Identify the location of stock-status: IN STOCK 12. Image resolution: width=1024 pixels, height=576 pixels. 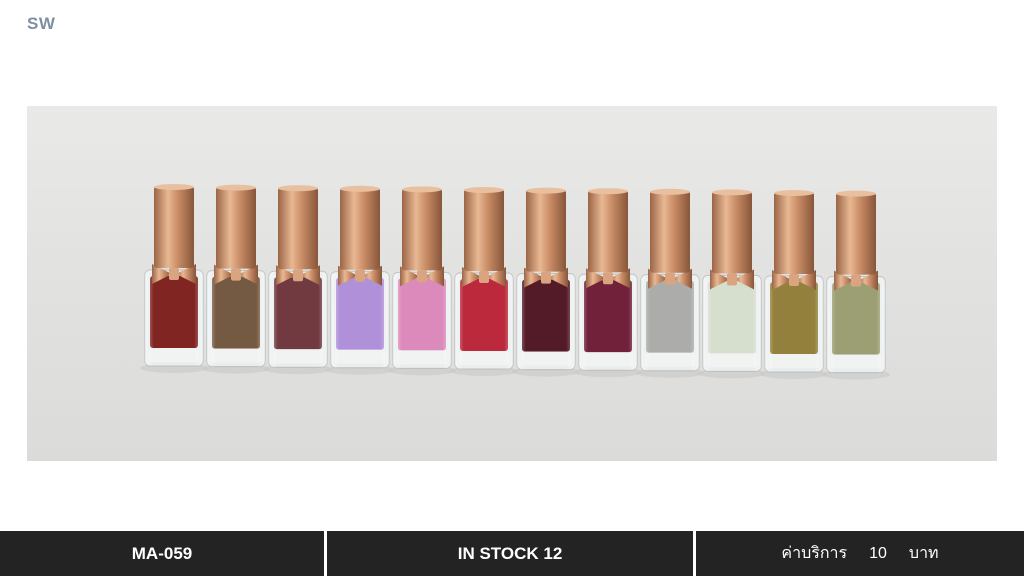
(510, 553).